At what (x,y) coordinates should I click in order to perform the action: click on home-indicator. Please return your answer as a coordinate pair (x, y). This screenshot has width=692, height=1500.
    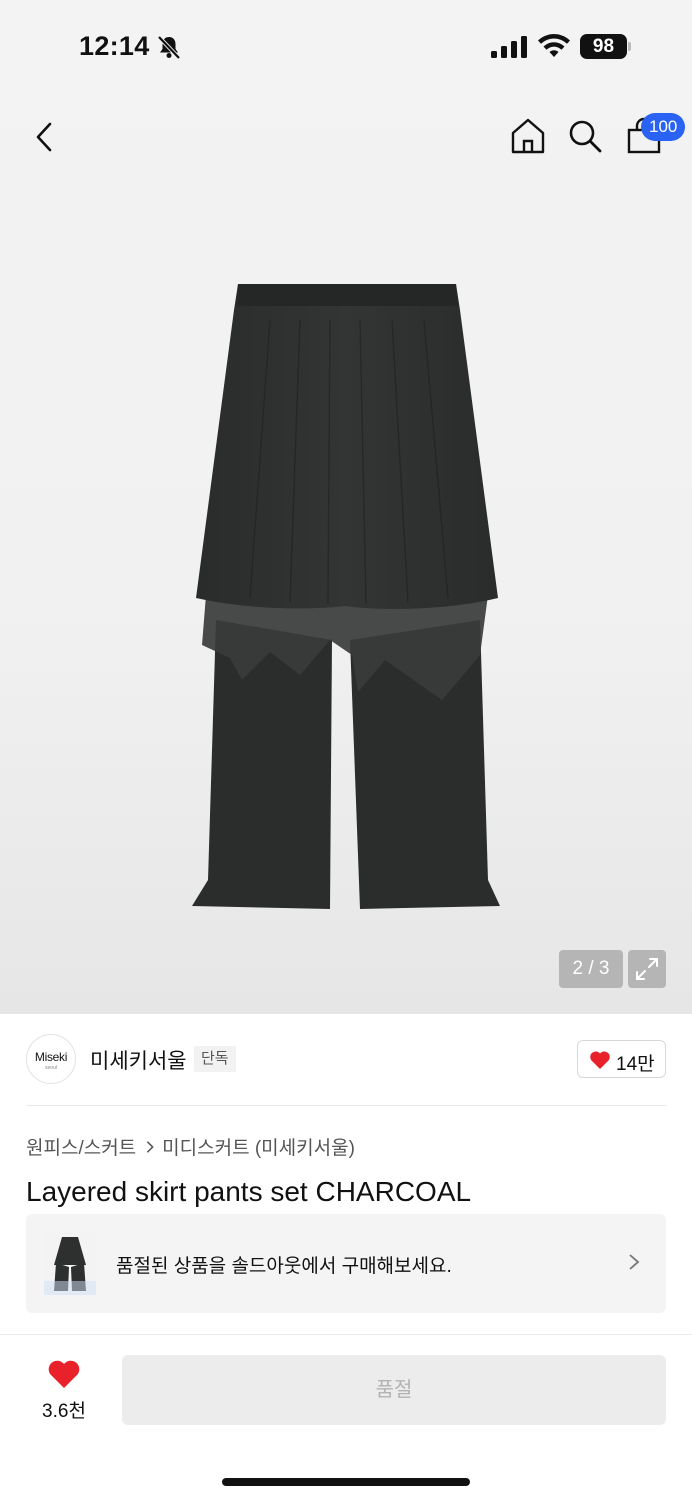
    Looking at the image, I should click on (346, 1482).